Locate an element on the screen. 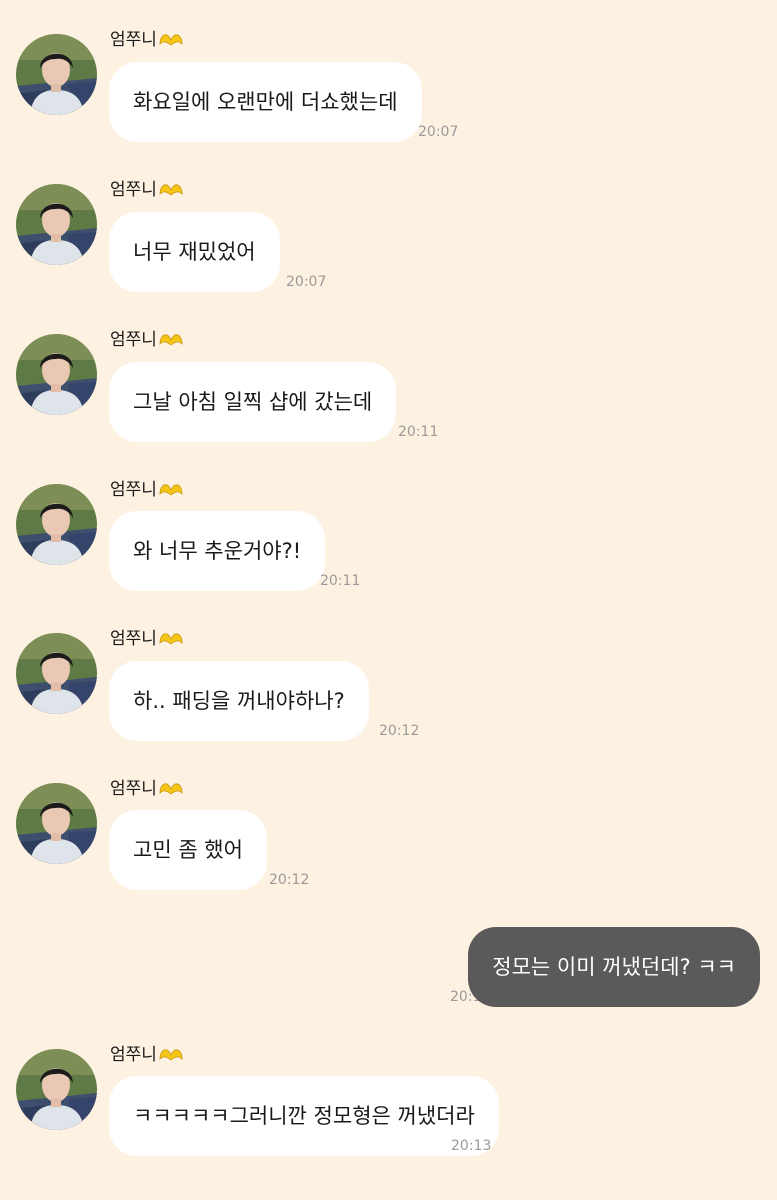 The height and width of the screenshot is (1200, 777). message-time: 20:13 is located at coordinates (471, 1146).